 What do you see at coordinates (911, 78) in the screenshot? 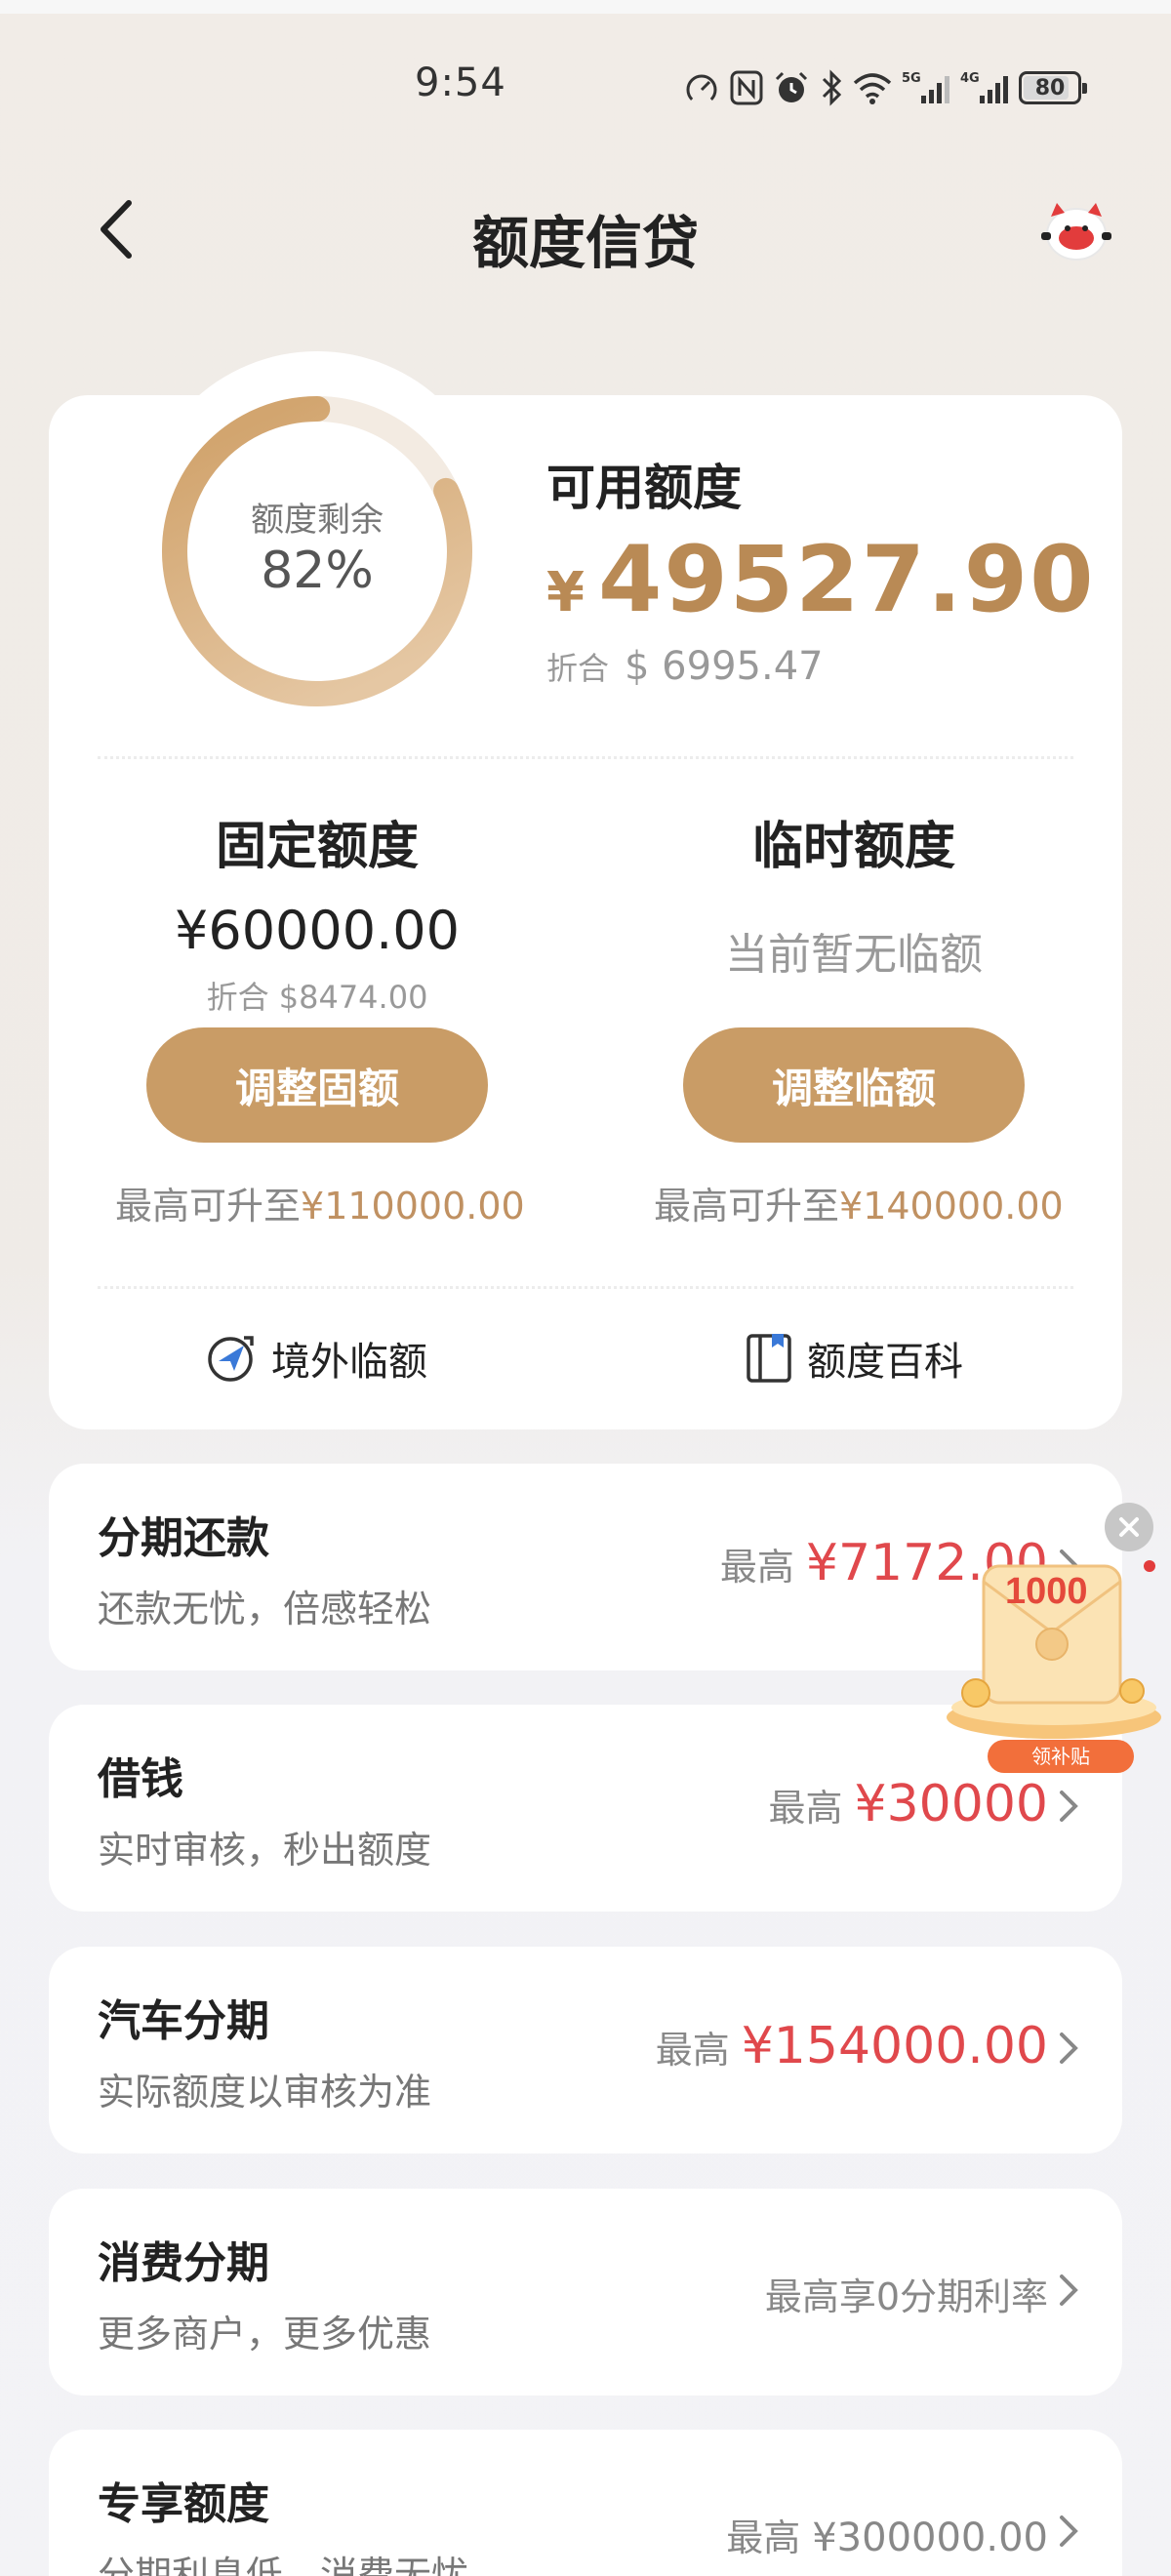
I see `svg-text: 5G` at bounding box center [911, 78].